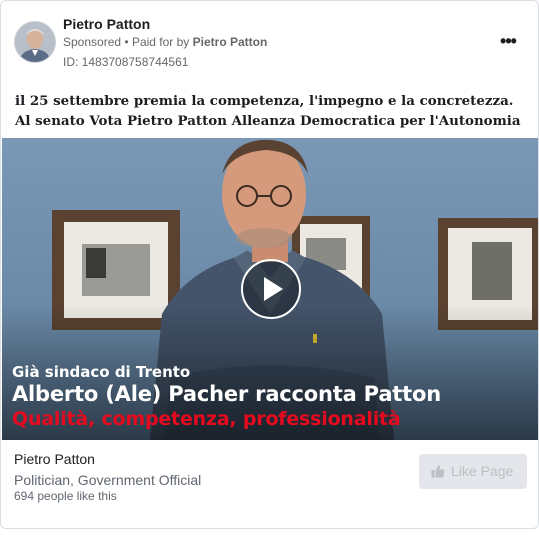 This screenshot has height=536, width=539. What do you see at coordinates (273, 289) in the screenshot?
I see `play-icon` at bounding box center [273, 289].